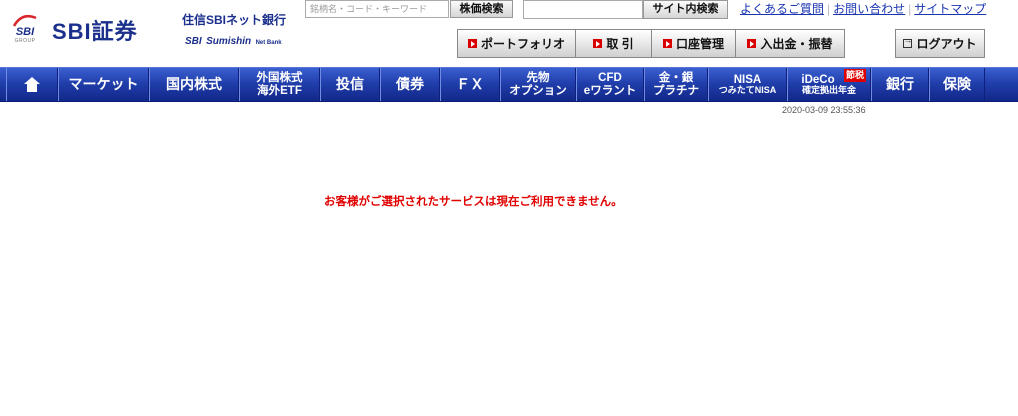 Image resolution: width=1018 pixels, height=416 pixels. What do you see at coordinates (193, 41) in the screenshot?
I see `bank-en-sbi: SBI` at bounding box center [193, 41].